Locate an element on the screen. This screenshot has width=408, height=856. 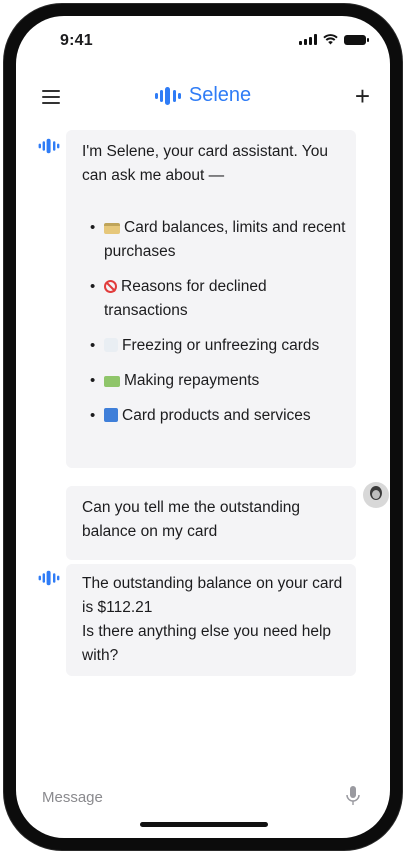
message-composer is located at coordinates (203, 796).